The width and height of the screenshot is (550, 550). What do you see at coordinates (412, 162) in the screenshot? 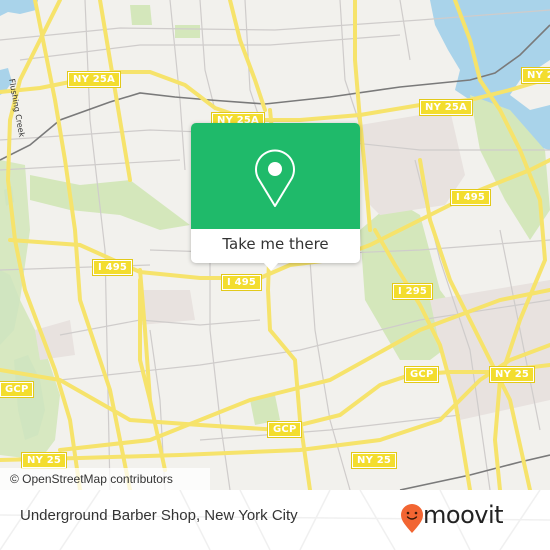
I see `urban-bayside` at bounding box center [412, 162].